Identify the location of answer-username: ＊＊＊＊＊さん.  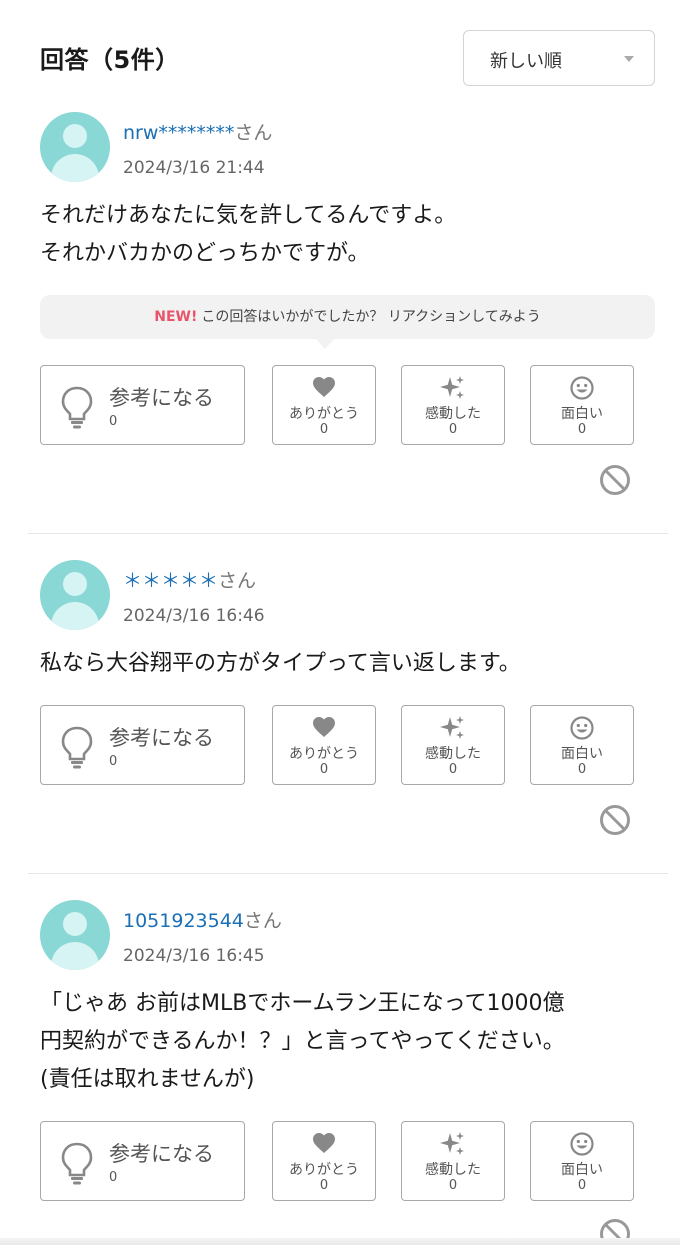
(189, 579).